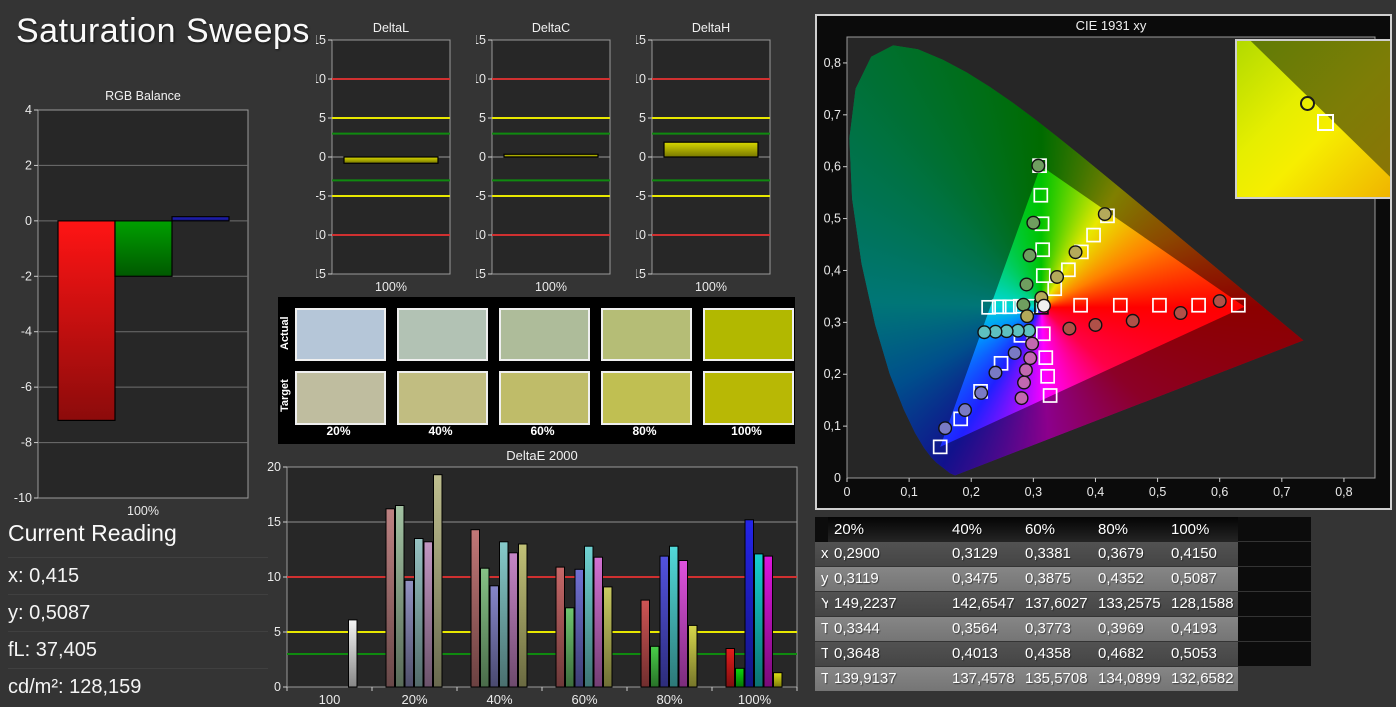 The height and width of the screenshot is (707, 1396). What do you see at coordinates (1055, 579) in the screenshot?
I see `table-cell: 0,3875` at bounding box center [1055, 579].